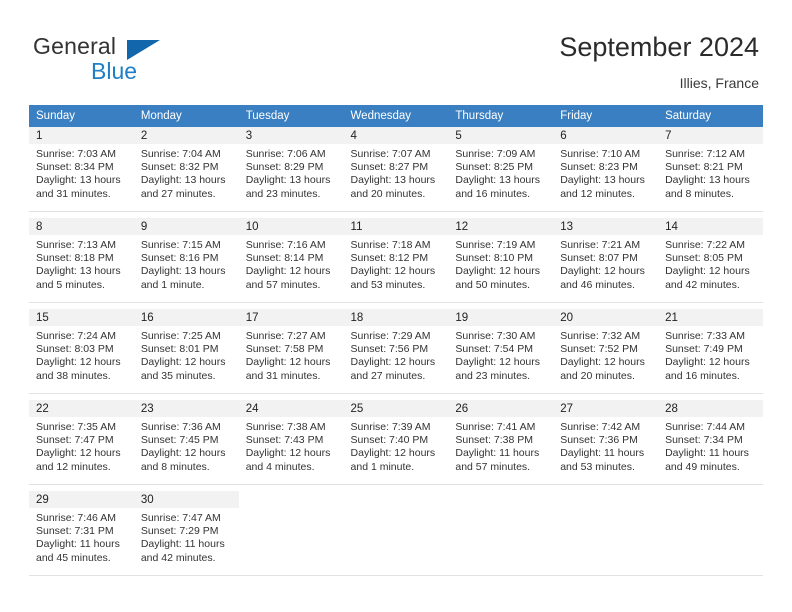  Describe the element at coordinates (291, 135) in the screenshot. I see `day-number: 3` at that location.